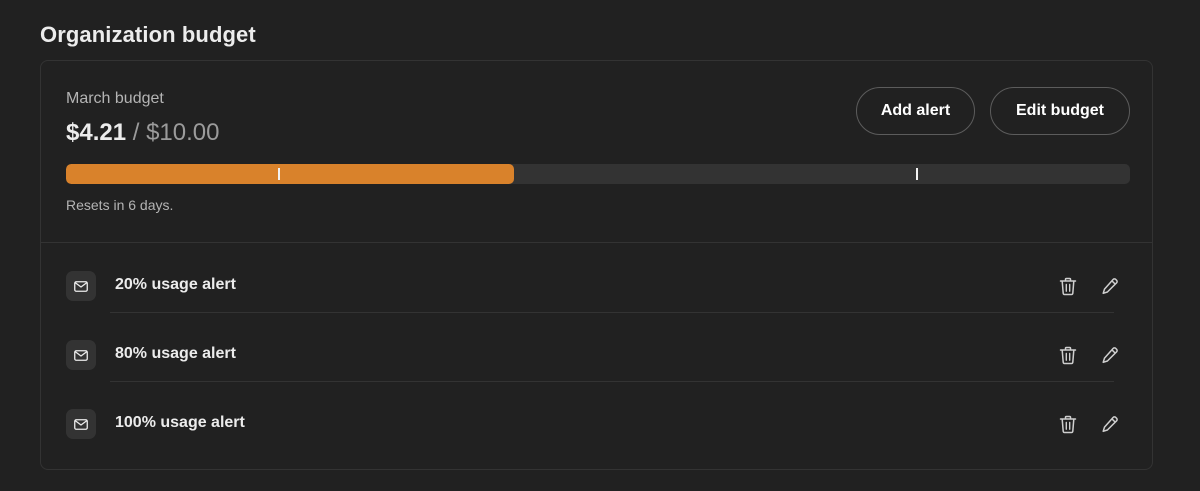  What do you see at coordinates (120, 205) in the screenshot?
I see `reset-text: Resets in 6 days.` at bounding box center [120, 205].